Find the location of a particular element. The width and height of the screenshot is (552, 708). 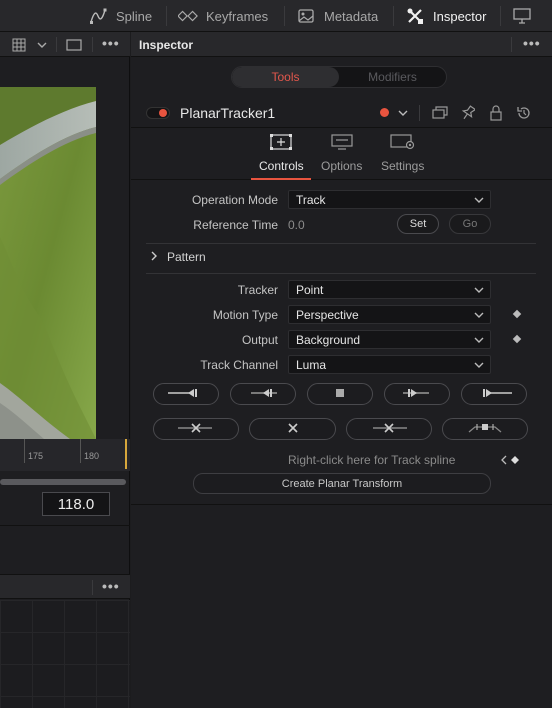

lock-icon is located at coordinates (496, 113).